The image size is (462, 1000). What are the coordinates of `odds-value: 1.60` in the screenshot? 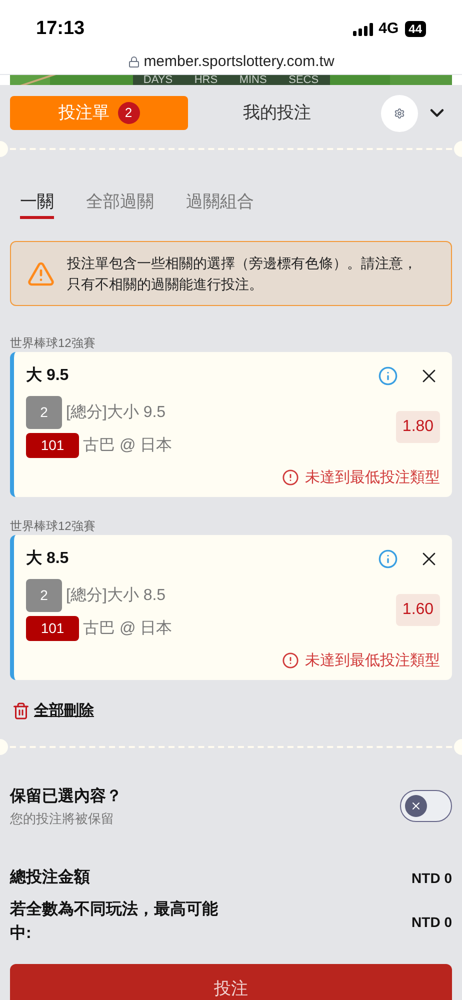 It's located at (418, 610).